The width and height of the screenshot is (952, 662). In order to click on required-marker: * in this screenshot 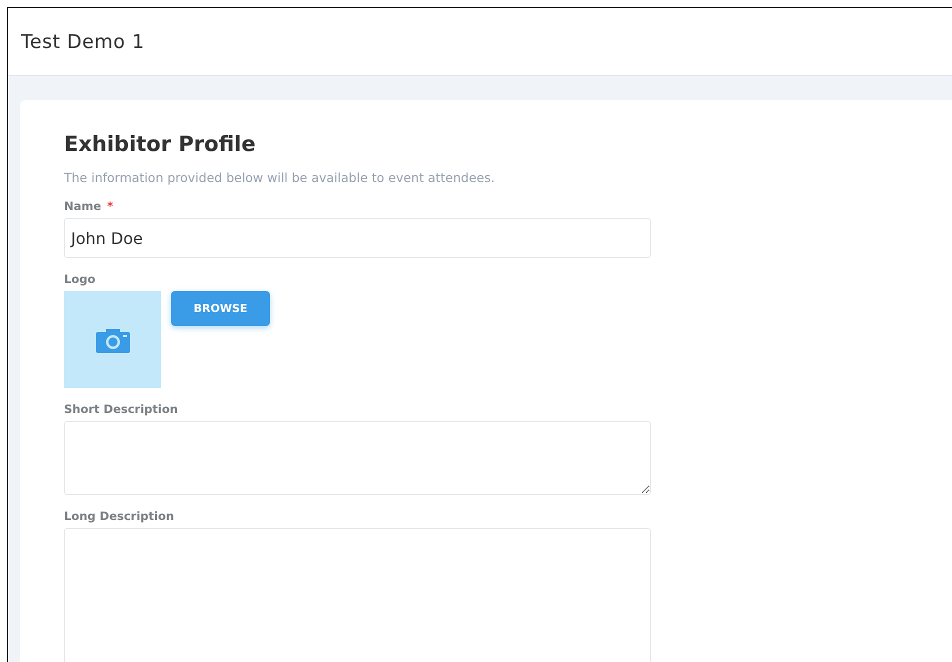, I will do `click(110, 206)`.